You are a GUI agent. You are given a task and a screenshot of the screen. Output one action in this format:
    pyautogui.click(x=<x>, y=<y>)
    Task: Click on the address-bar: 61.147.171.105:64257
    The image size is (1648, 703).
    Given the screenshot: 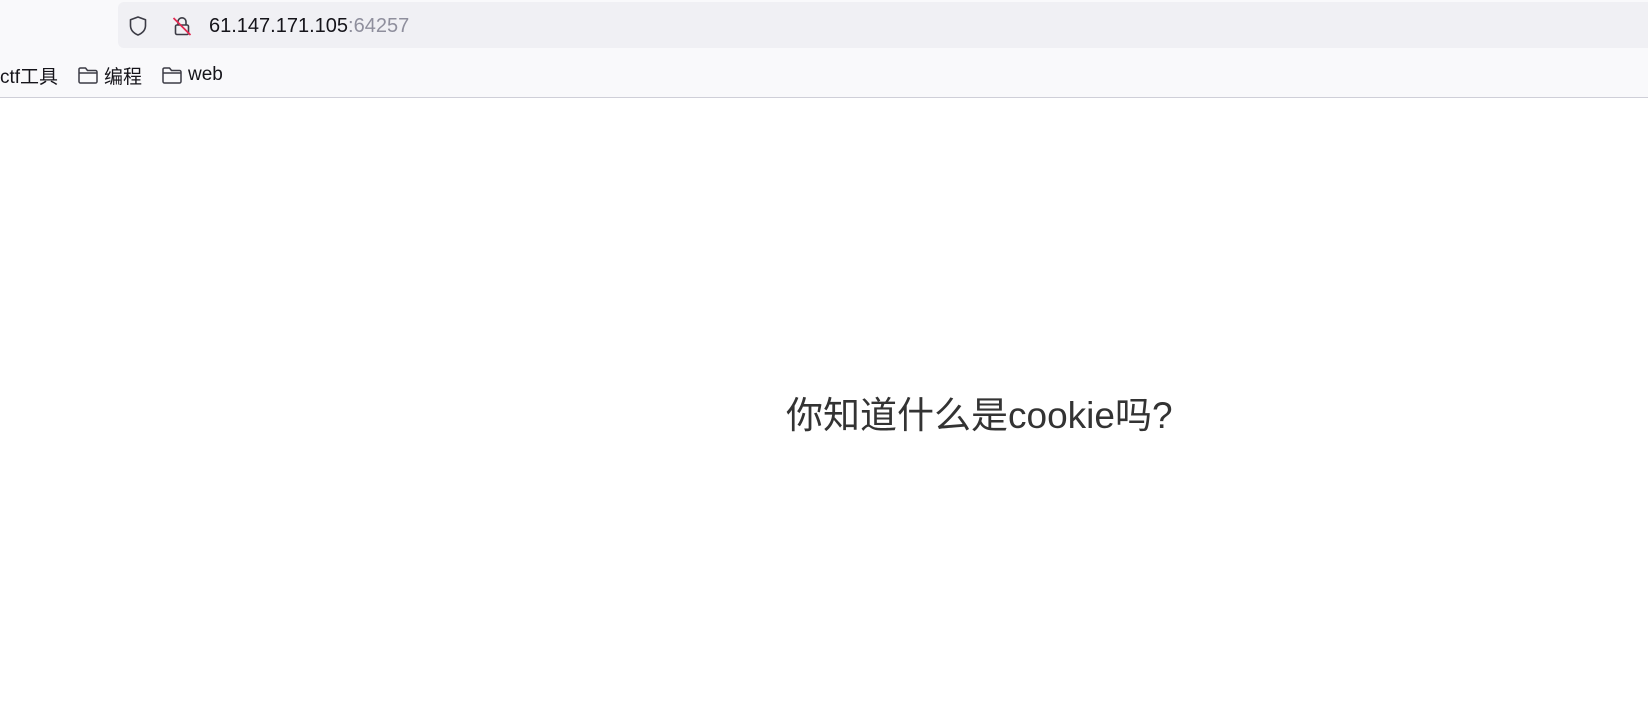 What is the action you would take?
    pyautogui.click(x=883, y=25)
    